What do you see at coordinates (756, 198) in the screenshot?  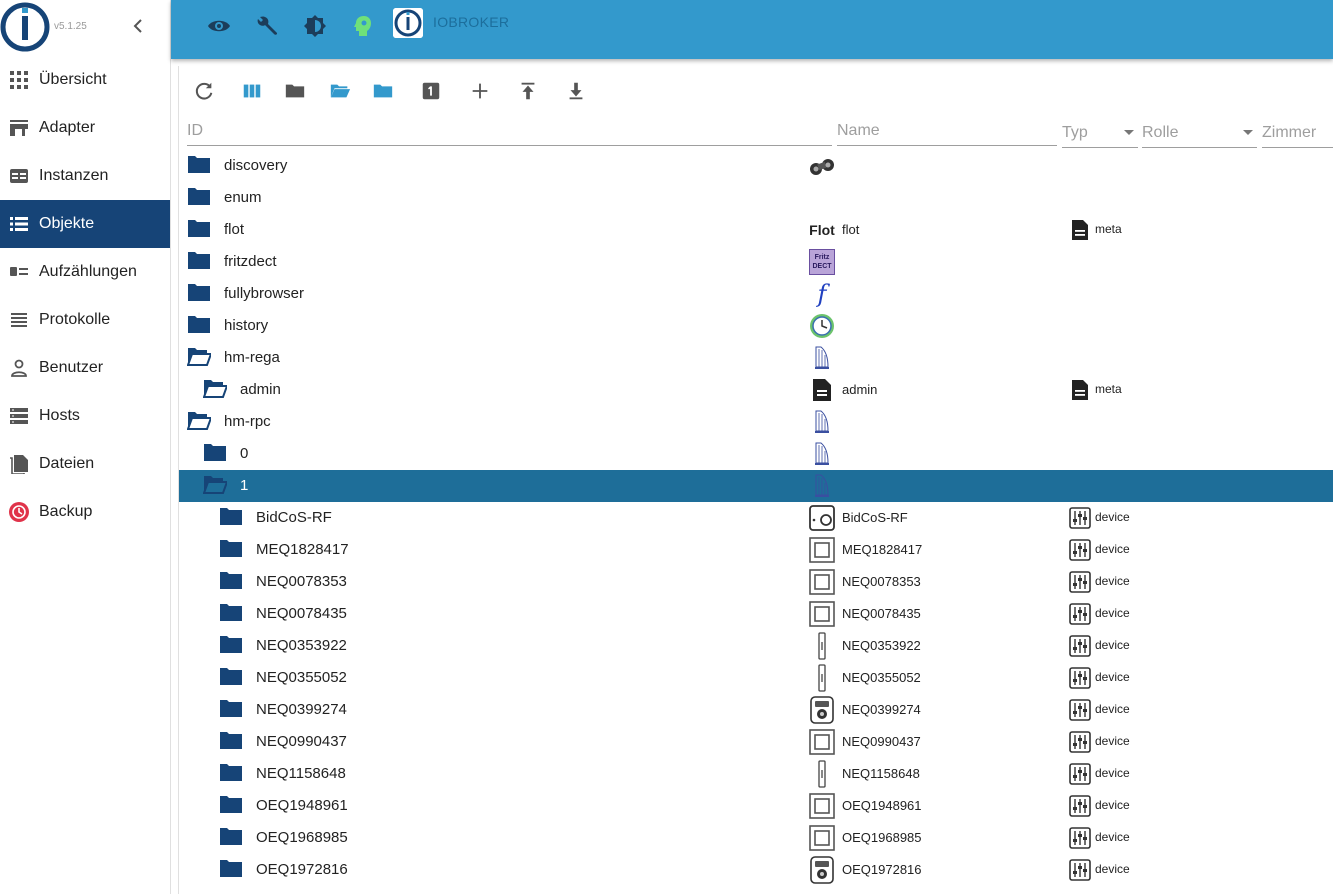 I see `tree-row: enum` at bounding box center [756, 198].